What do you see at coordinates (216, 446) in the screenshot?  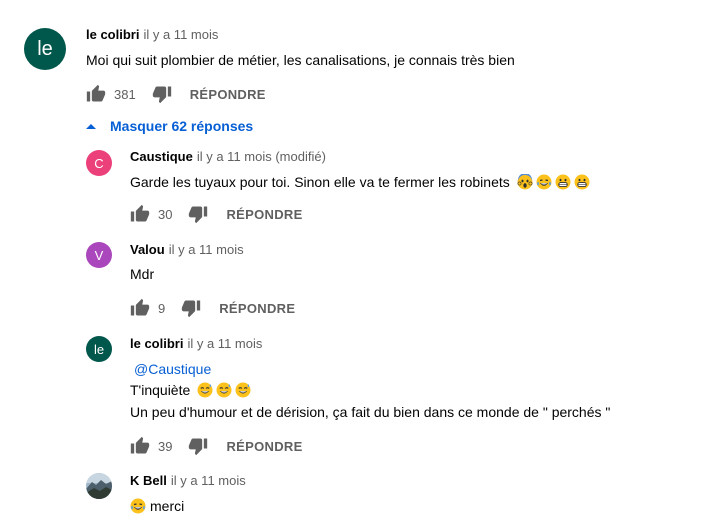 I see `reply-actions: 39 RÉPONDRE` at bounding box center [216, 446].